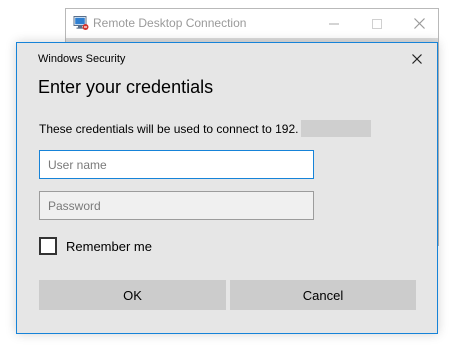  Describe the element at coordinates (82, 59) in the screenshot. I see `dialog-caption: Windows Security` at that location.